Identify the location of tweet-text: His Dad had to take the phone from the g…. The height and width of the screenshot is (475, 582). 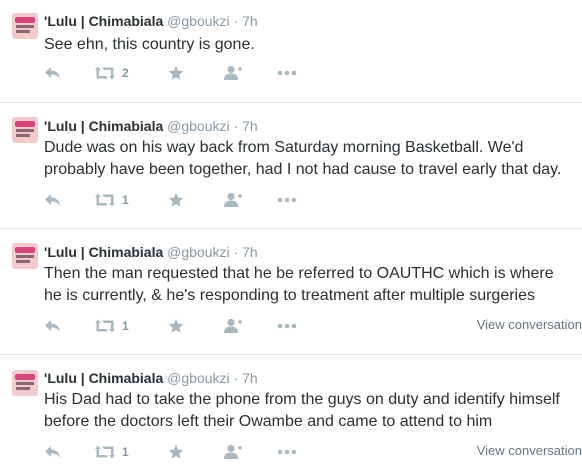
(302, 410).